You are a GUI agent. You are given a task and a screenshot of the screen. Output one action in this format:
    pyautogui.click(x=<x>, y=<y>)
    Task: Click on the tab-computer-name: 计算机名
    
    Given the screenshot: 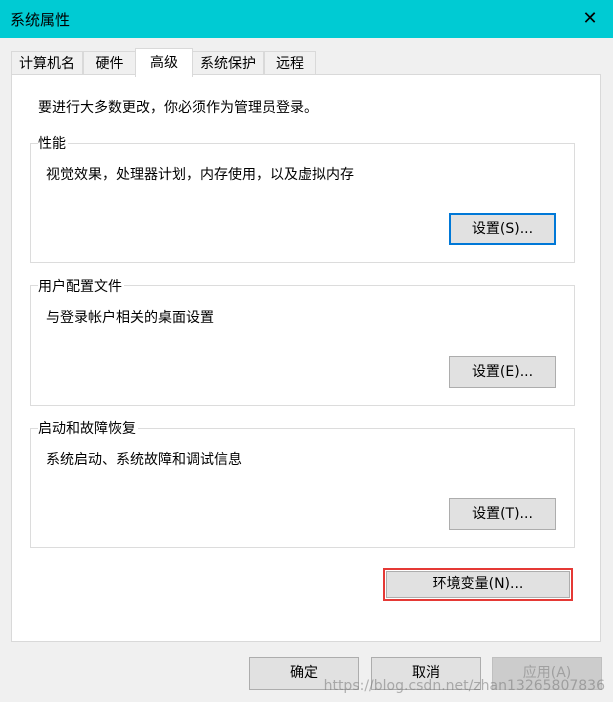 What is the action you would take?
    pyautogui.click(x=47, y=63)
    